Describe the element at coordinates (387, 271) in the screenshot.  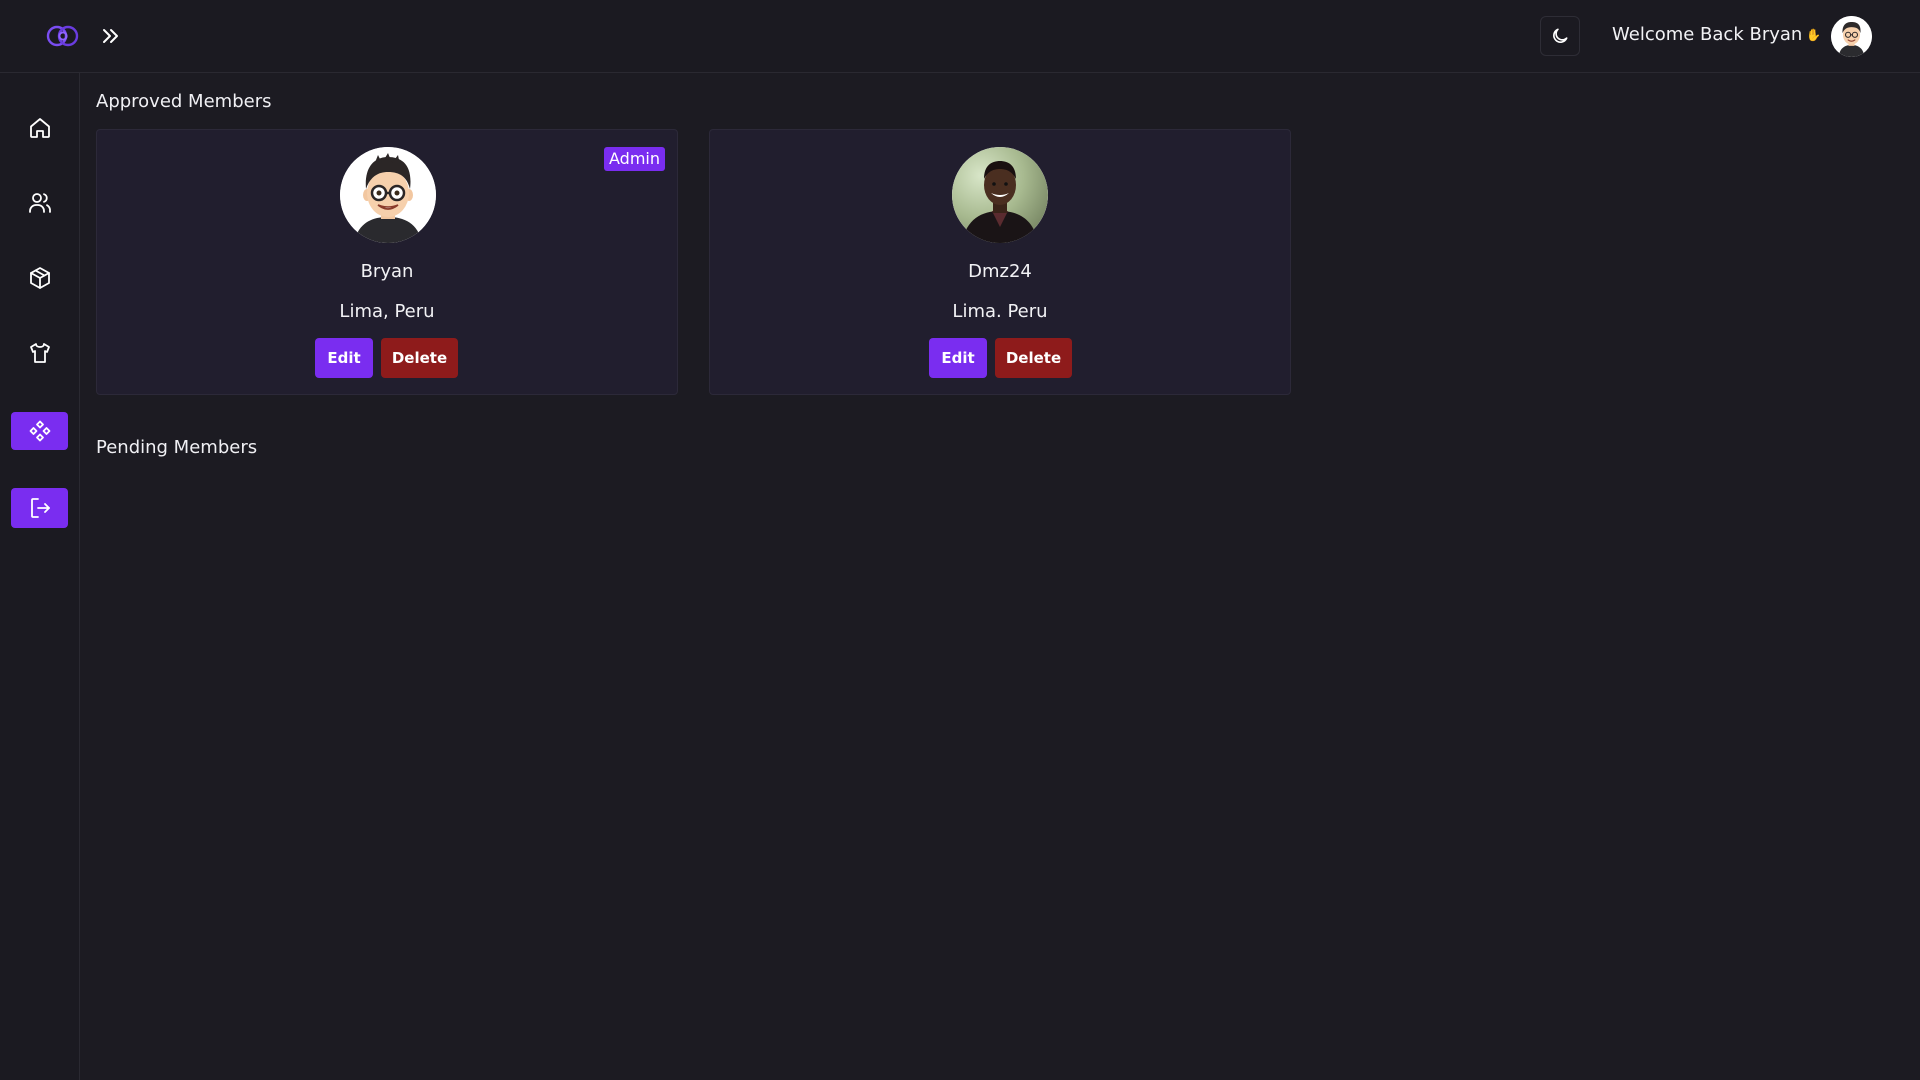
I see `member-name: Bryan` at that location.